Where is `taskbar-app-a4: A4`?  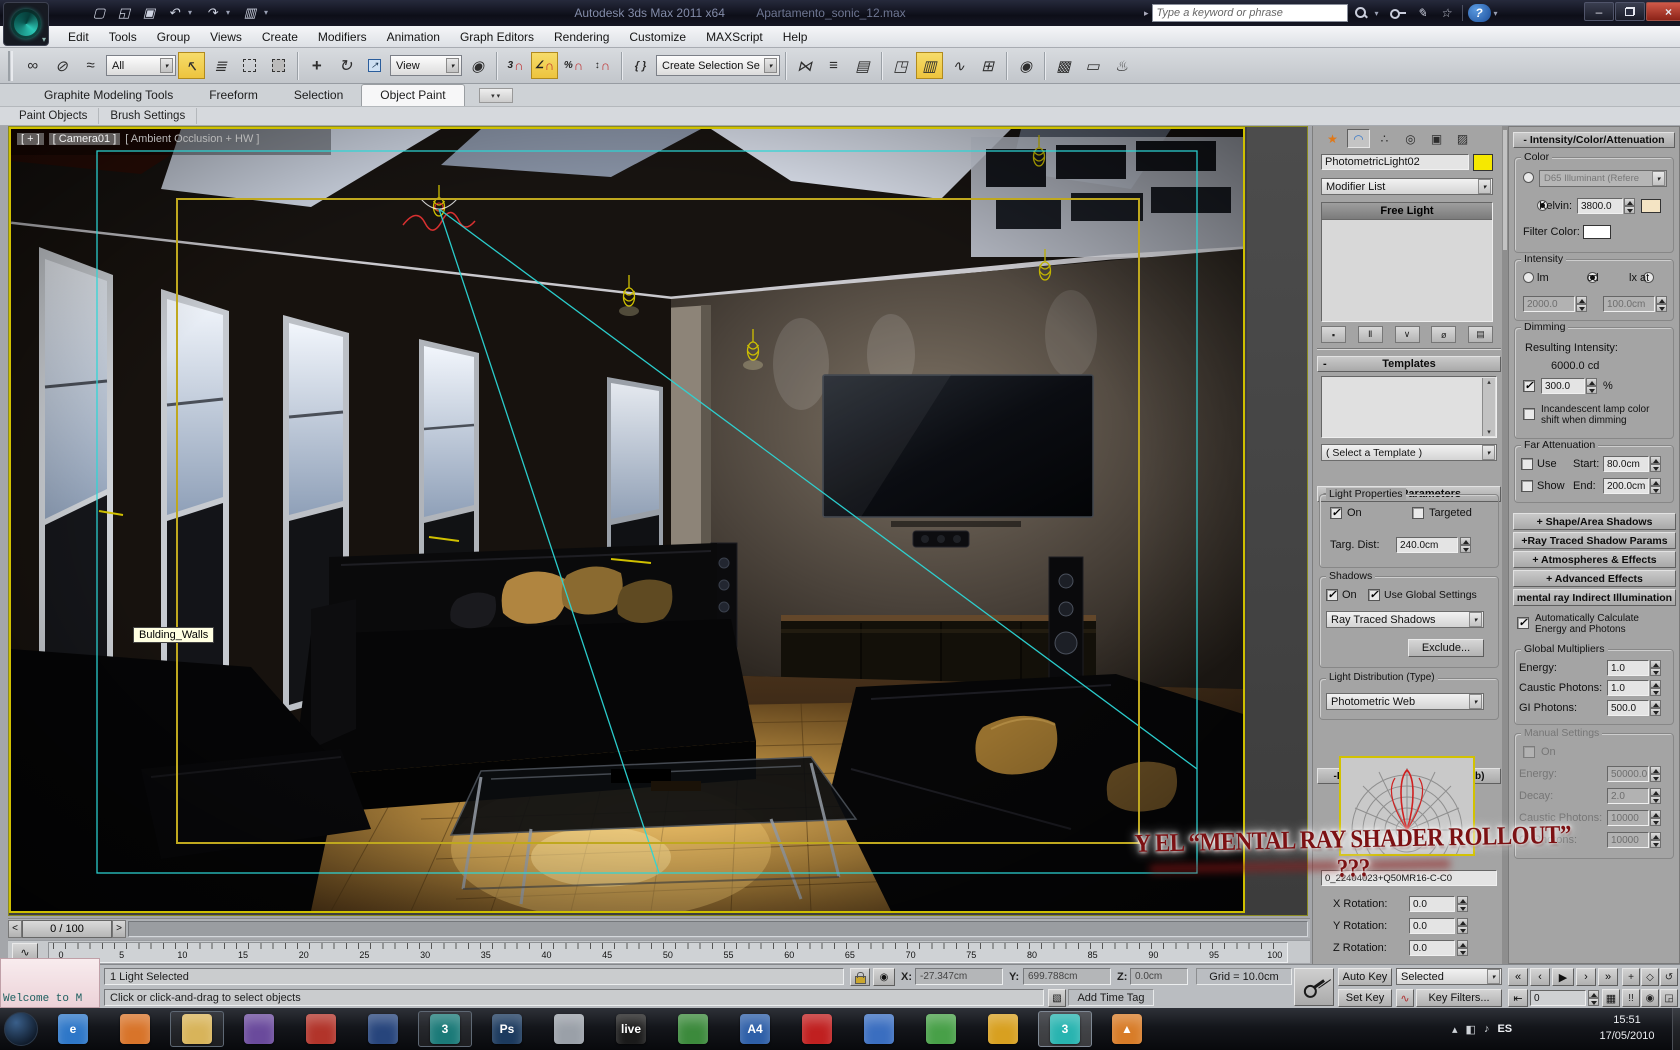 taskbar-app-a4: A4 is located at coordinates (755, 1029).